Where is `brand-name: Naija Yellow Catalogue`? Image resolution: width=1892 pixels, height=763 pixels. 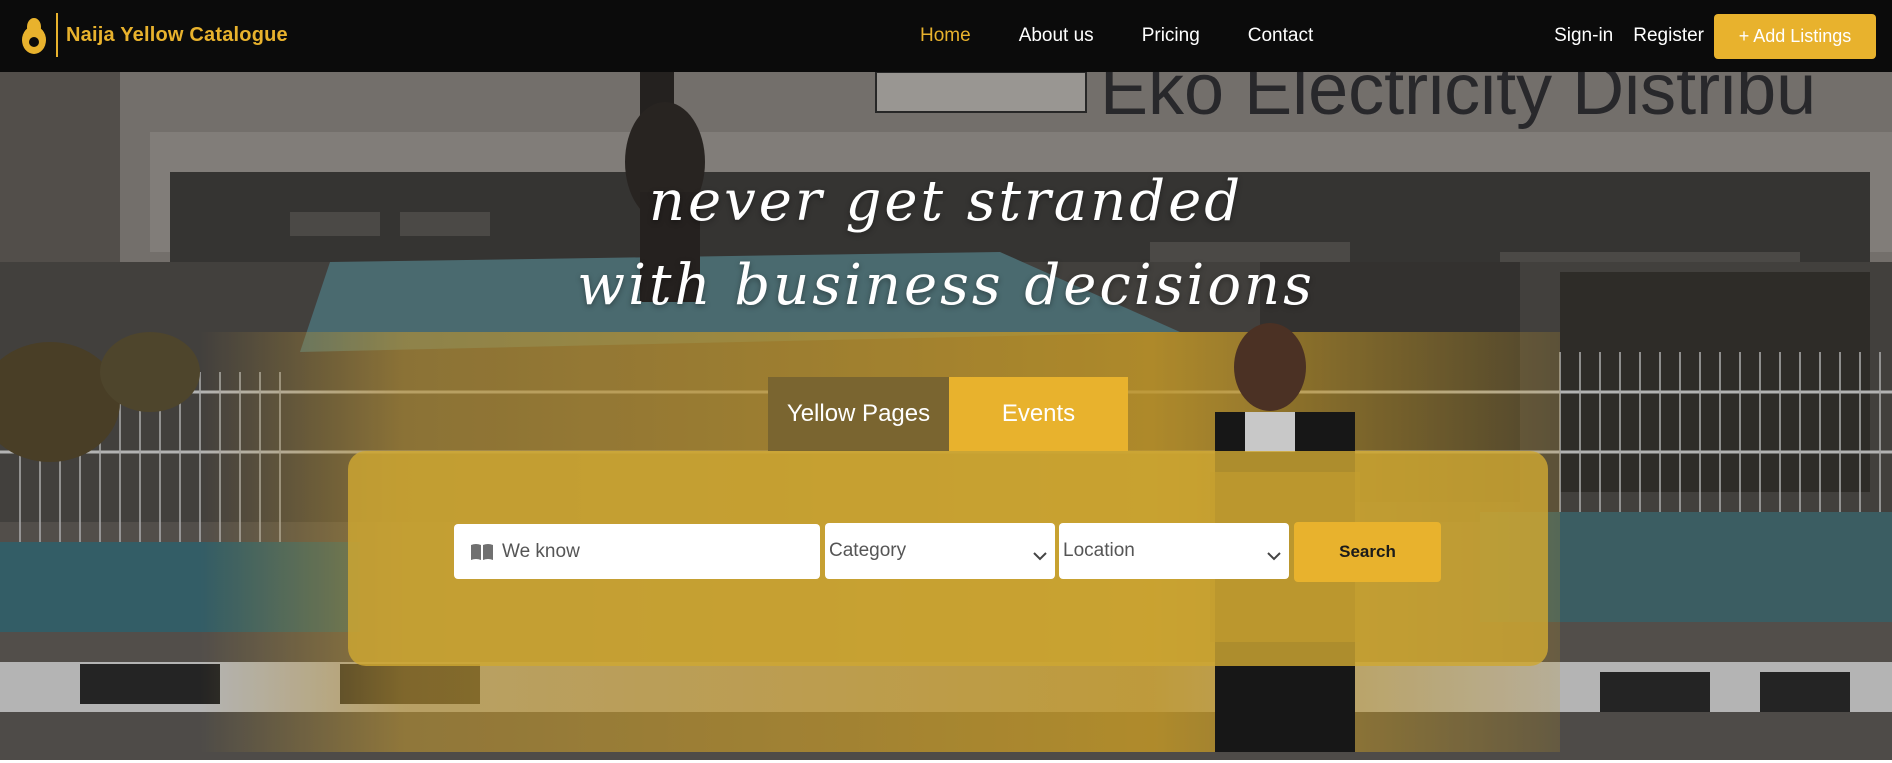 brand-name: Naija Yellow Catalogue is located at coordinates (177, 34).